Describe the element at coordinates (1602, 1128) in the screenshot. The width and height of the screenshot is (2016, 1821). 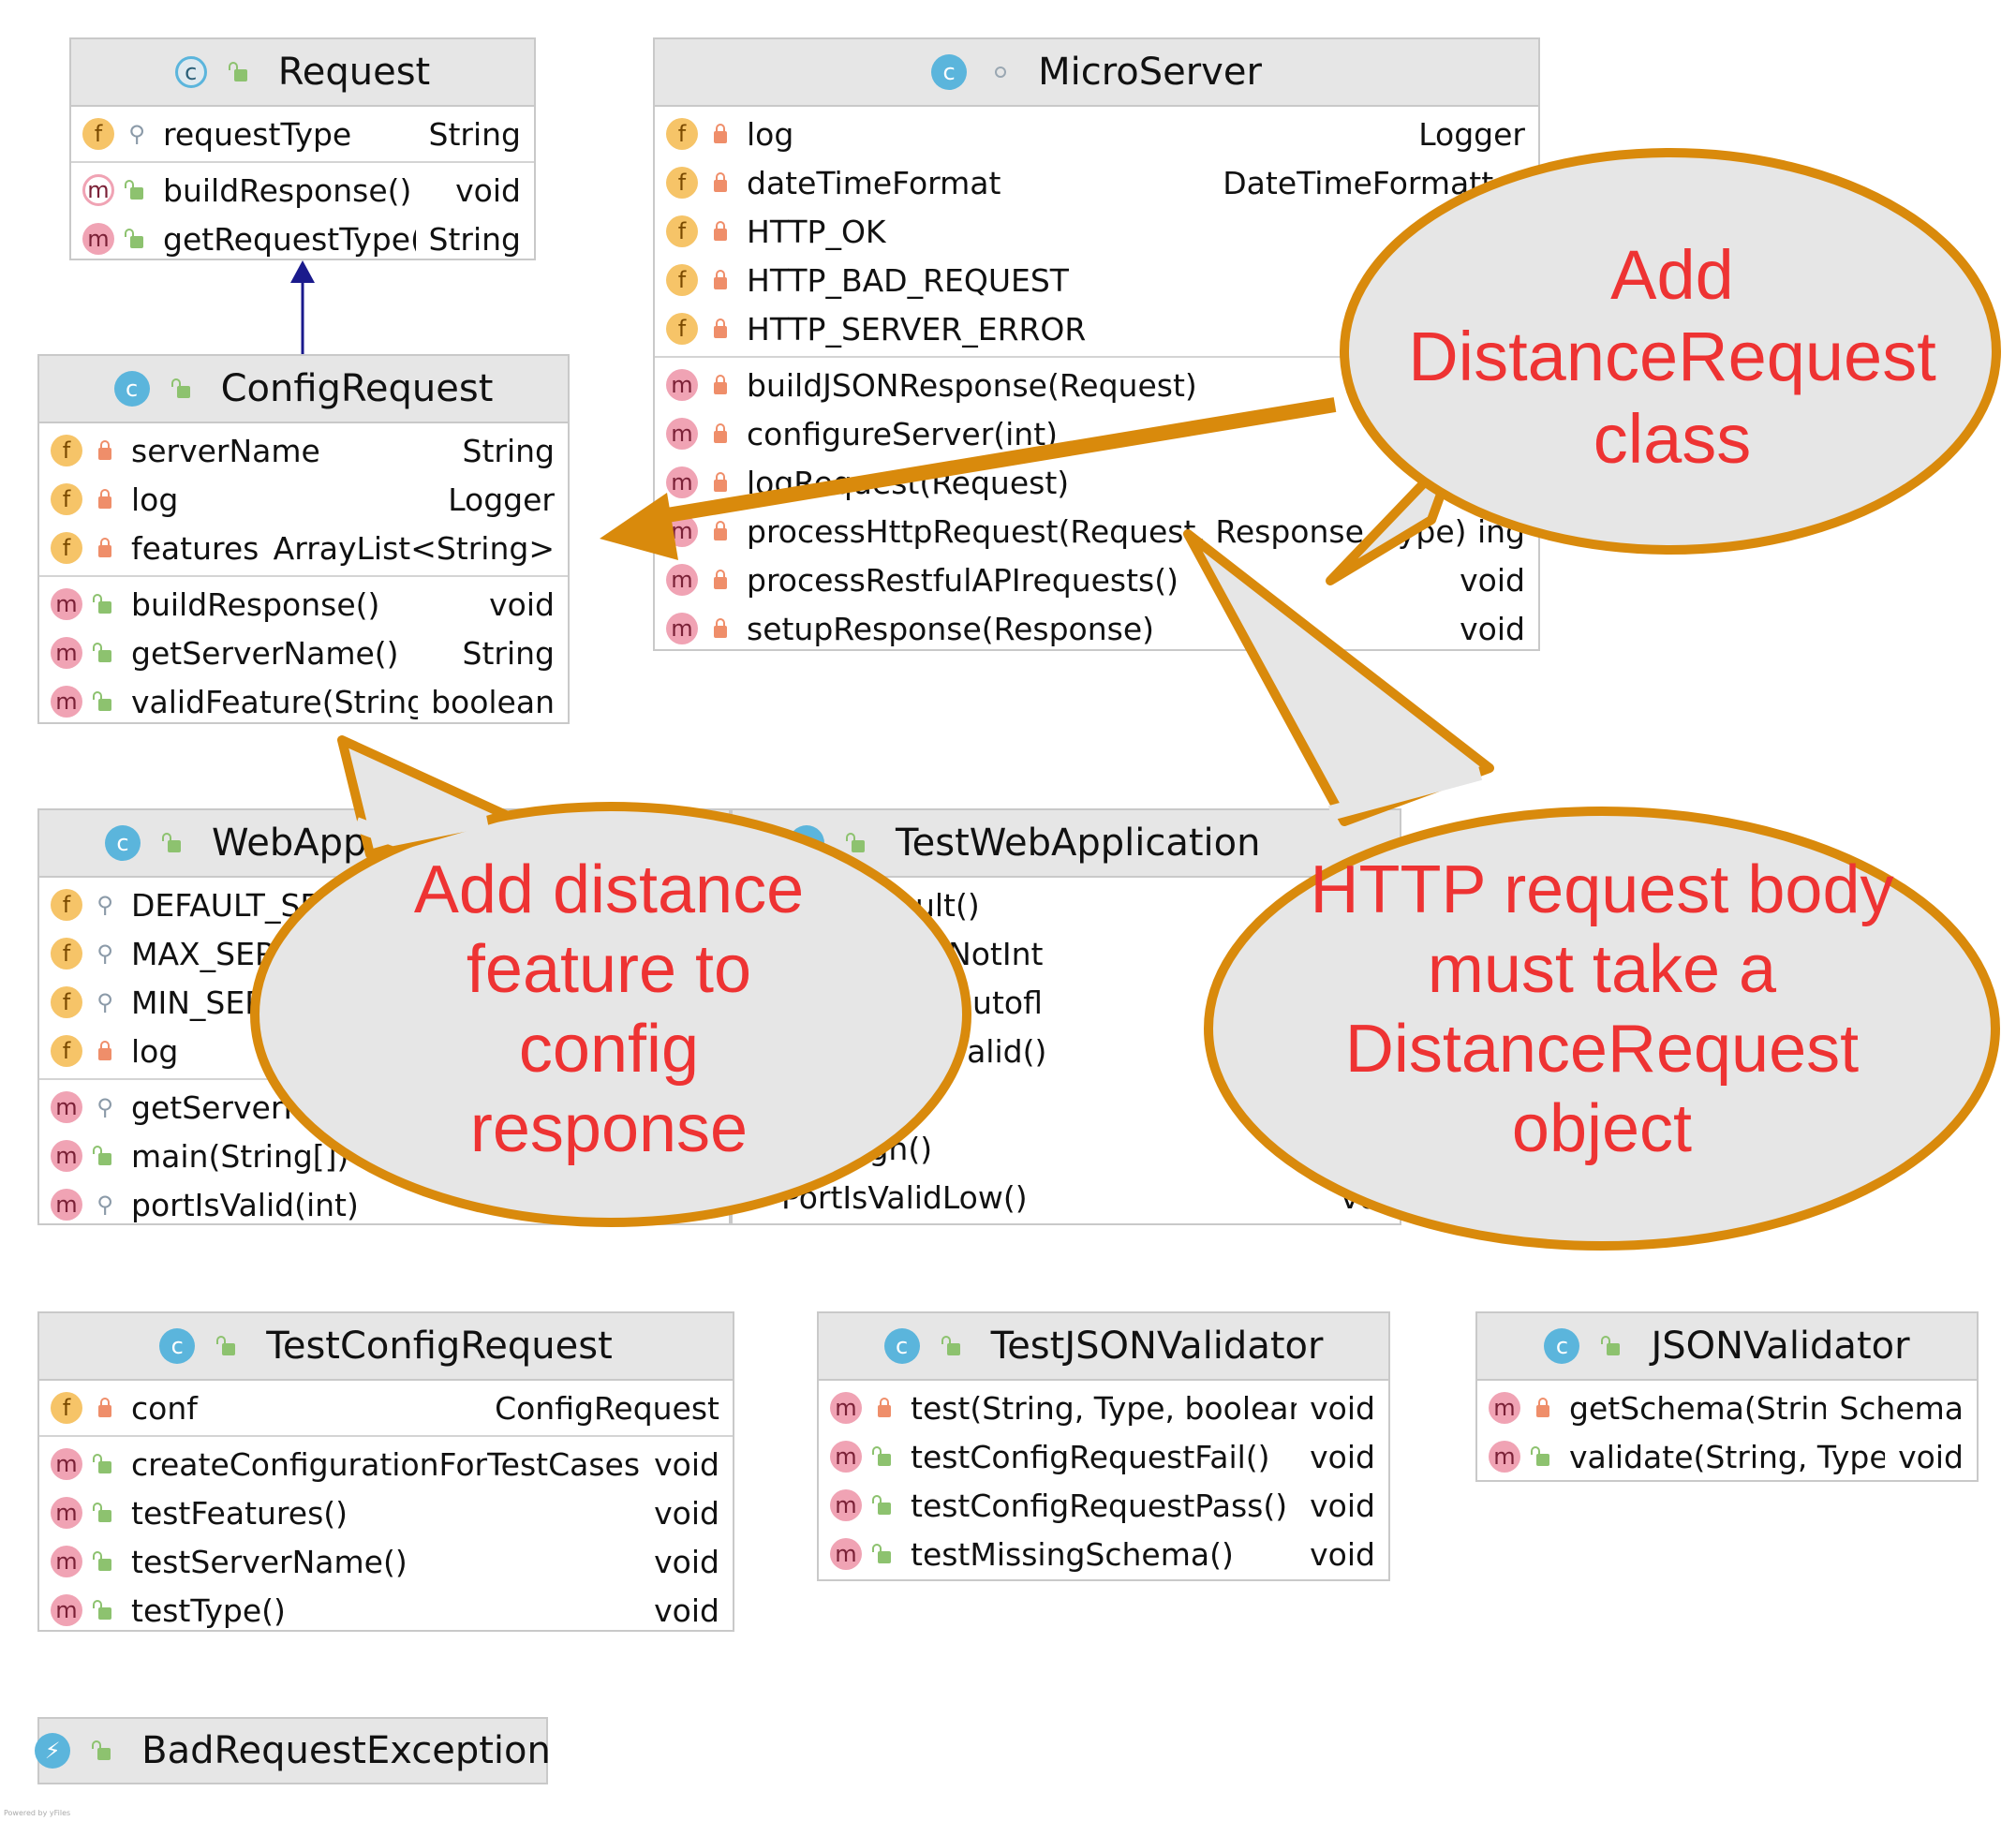
I see `bubble-line: object` at that location.